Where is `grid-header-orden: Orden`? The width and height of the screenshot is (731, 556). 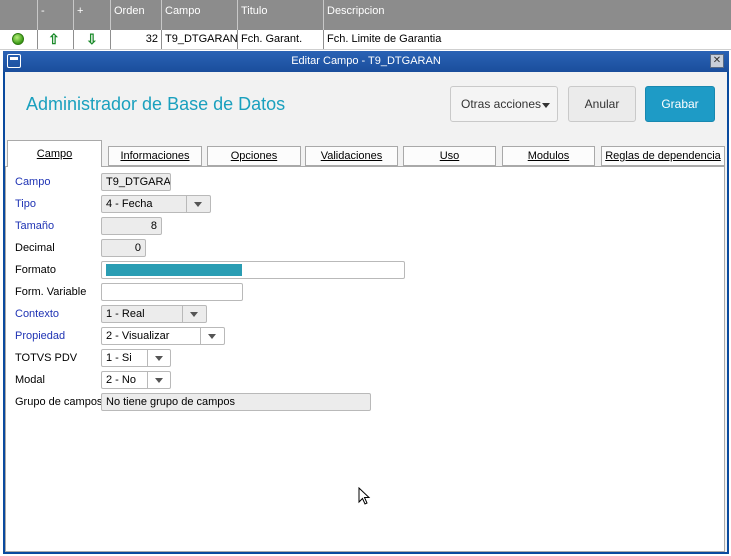 grid-header-orden: Orden is located at coordinates (136, 15).